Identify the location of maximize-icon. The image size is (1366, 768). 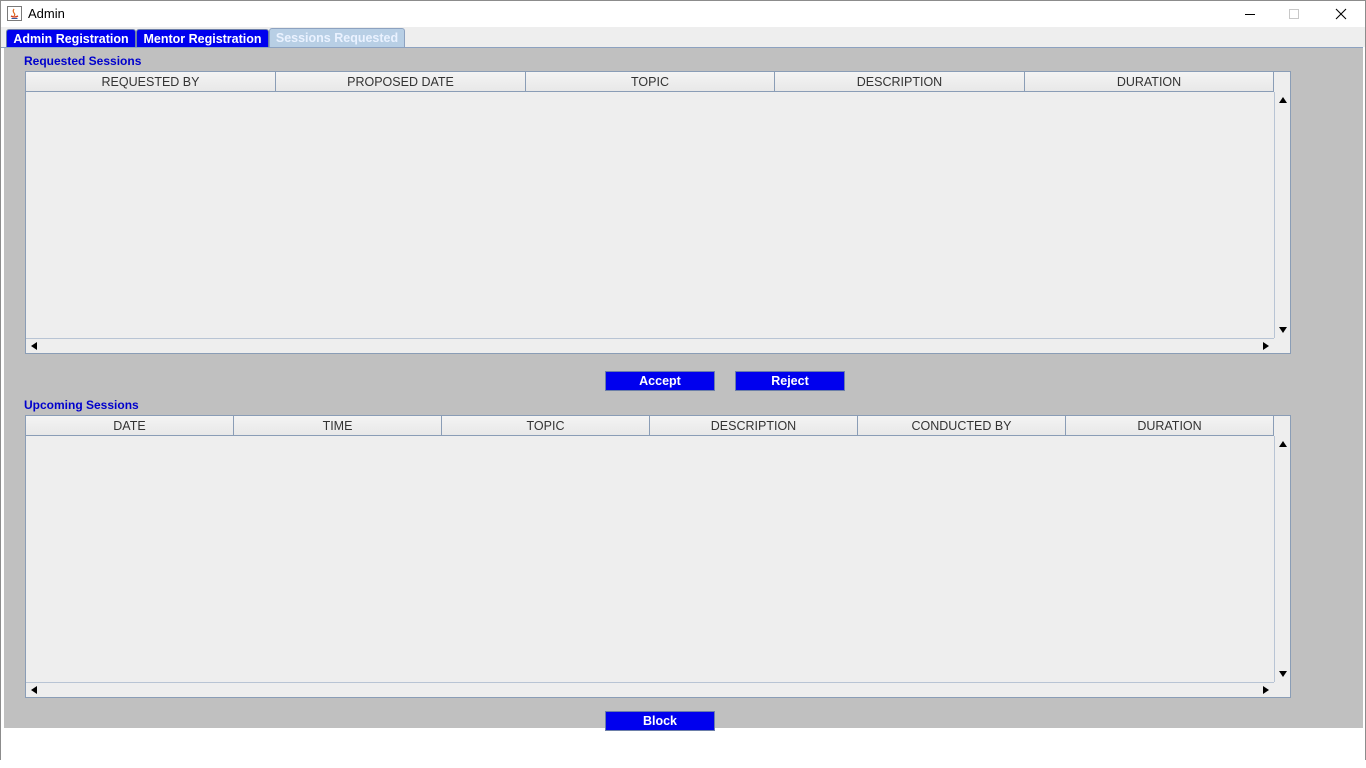
(1294, 14).